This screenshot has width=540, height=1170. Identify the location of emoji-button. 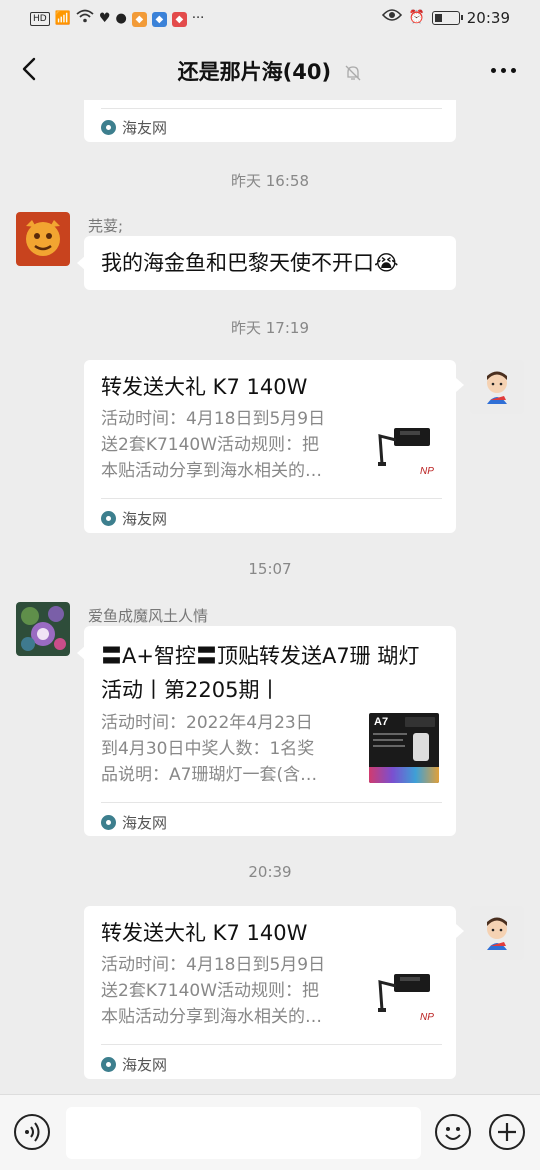
(453, 1132).